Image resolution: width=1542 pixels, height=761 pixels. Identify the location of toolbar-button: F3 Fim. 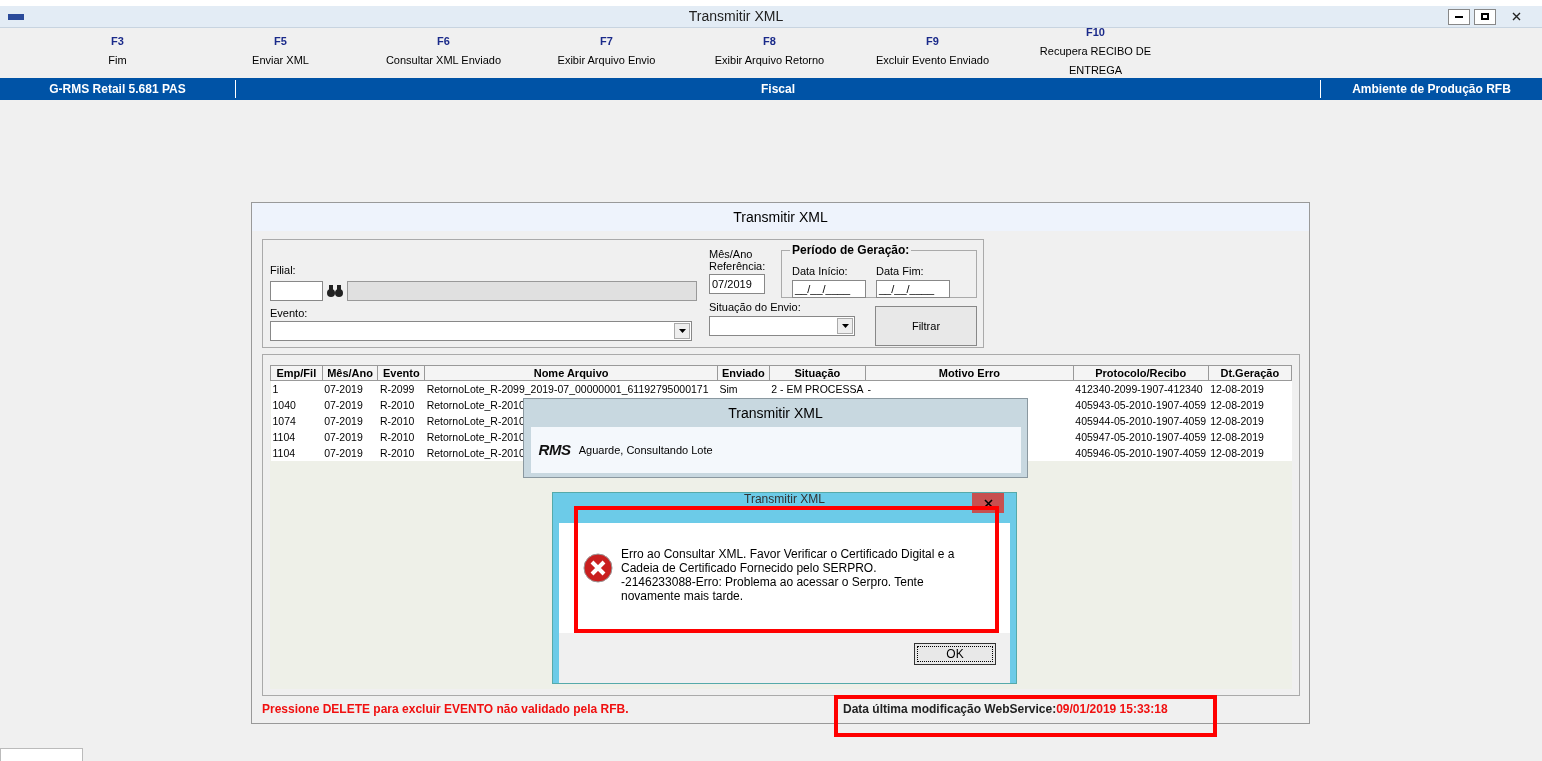
(117, 51).